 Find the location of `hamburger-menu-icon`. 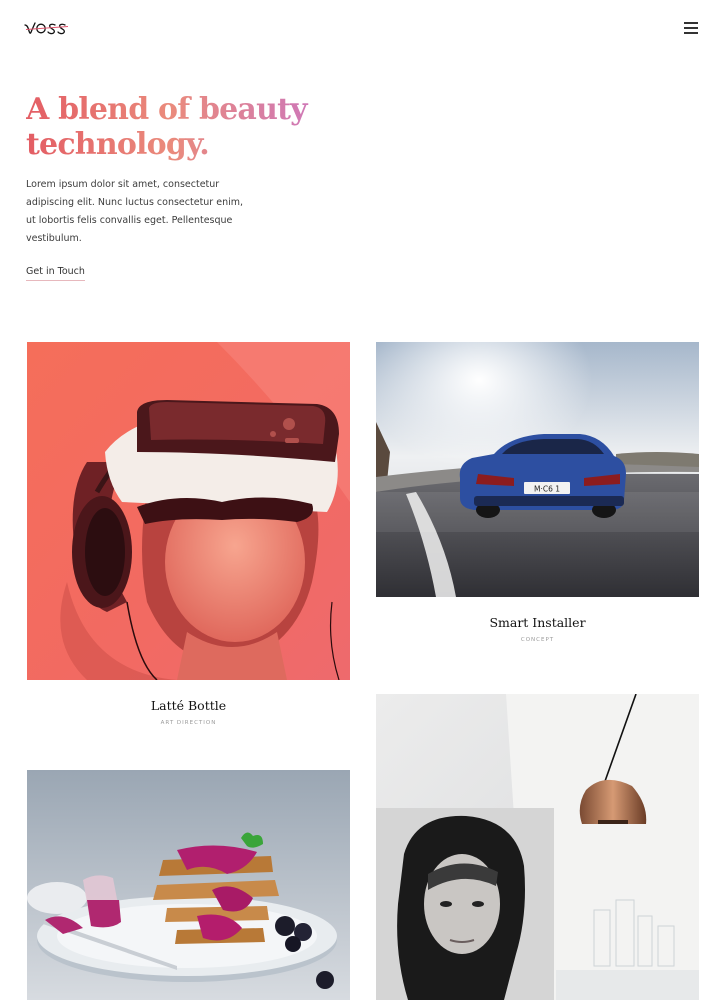

hamburger-menu-icon is located at coordinates (691, 28).